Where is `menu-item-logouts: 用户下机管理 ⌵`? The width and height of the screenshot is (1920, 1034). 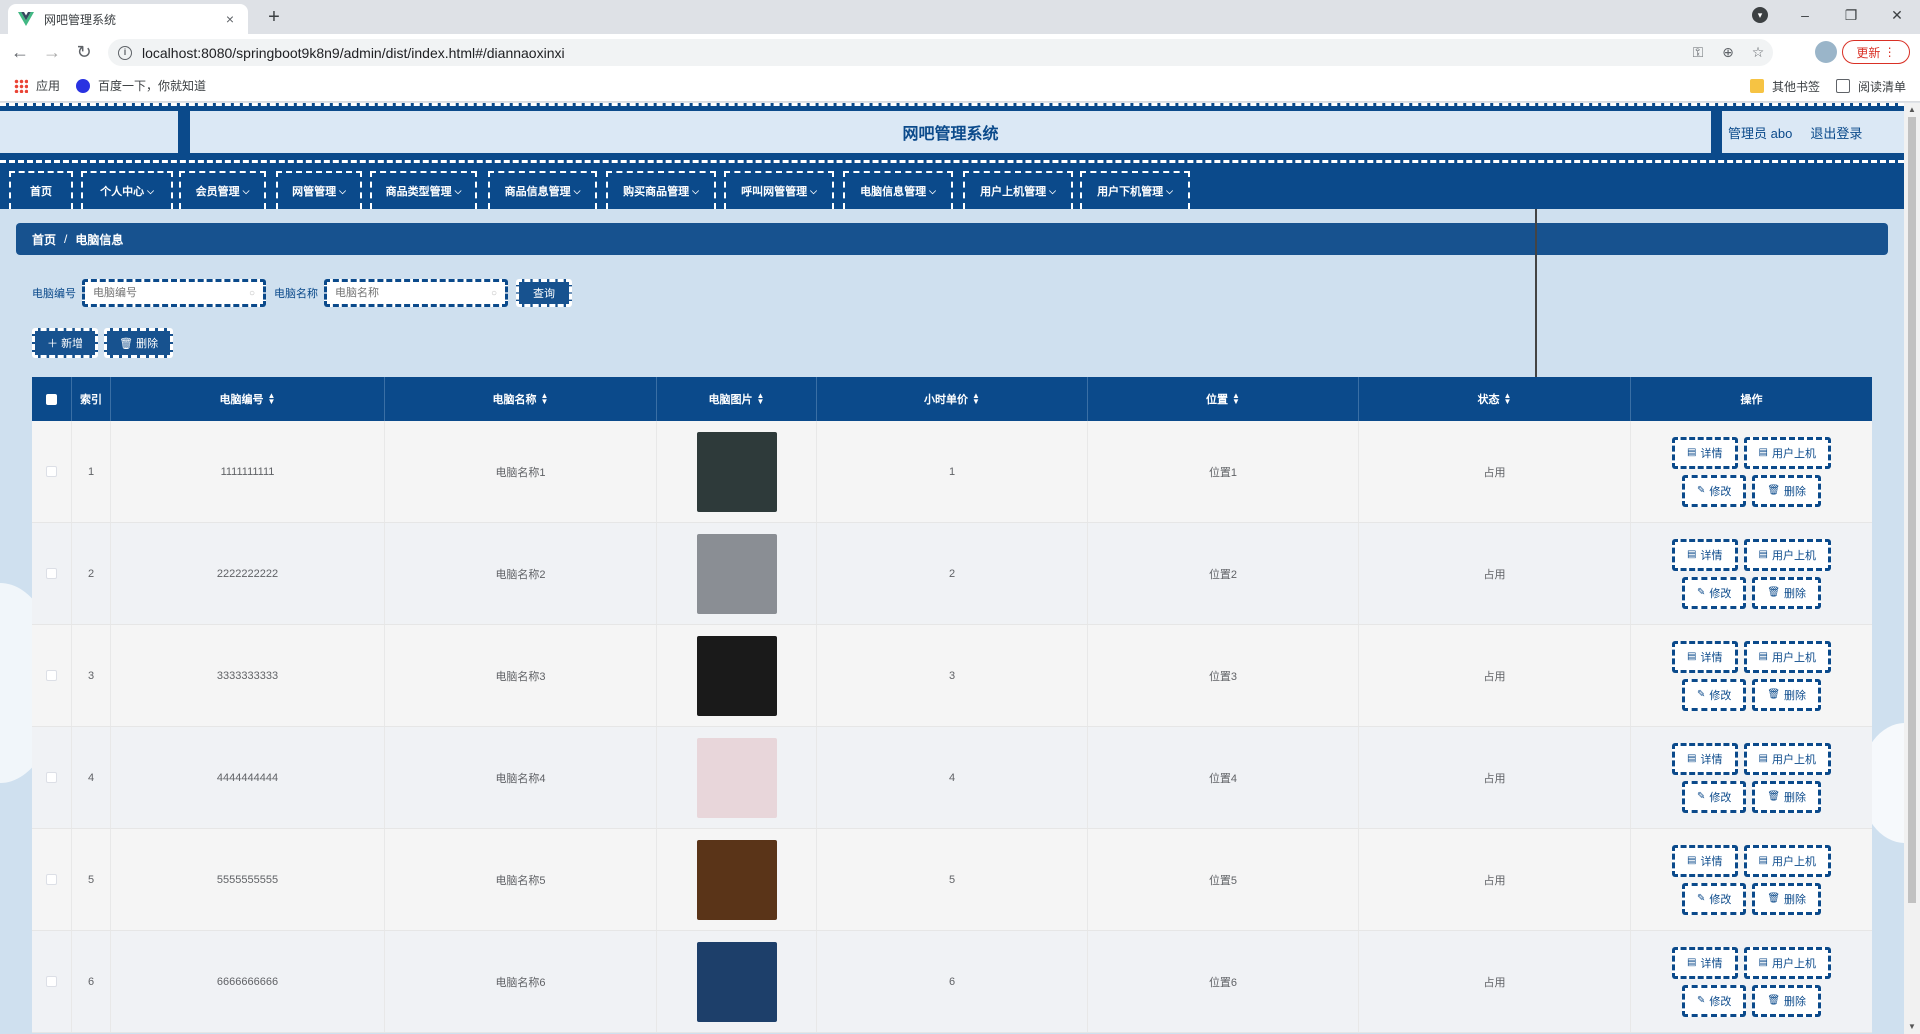 menu-item-logouts: 用户下机管理 ⌵ is located at coordinates (1135, 190).